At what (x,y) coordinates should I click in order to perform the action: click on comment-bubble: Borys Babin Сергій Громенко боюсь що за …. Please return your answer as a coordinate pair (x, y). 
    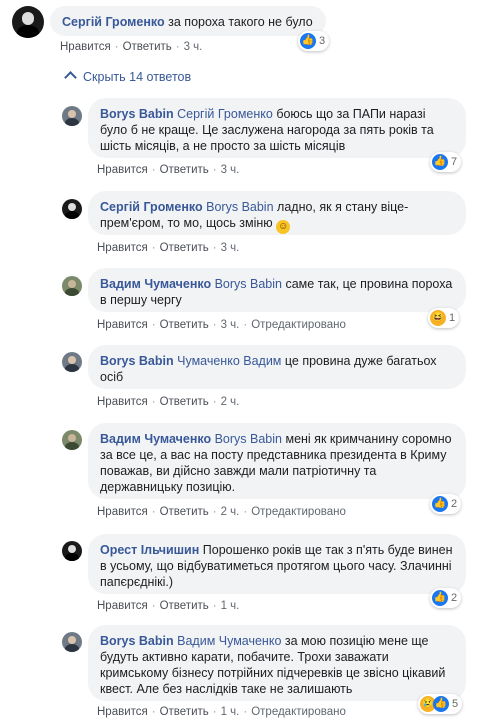
    Looking at the image, I should click on (277, 128).